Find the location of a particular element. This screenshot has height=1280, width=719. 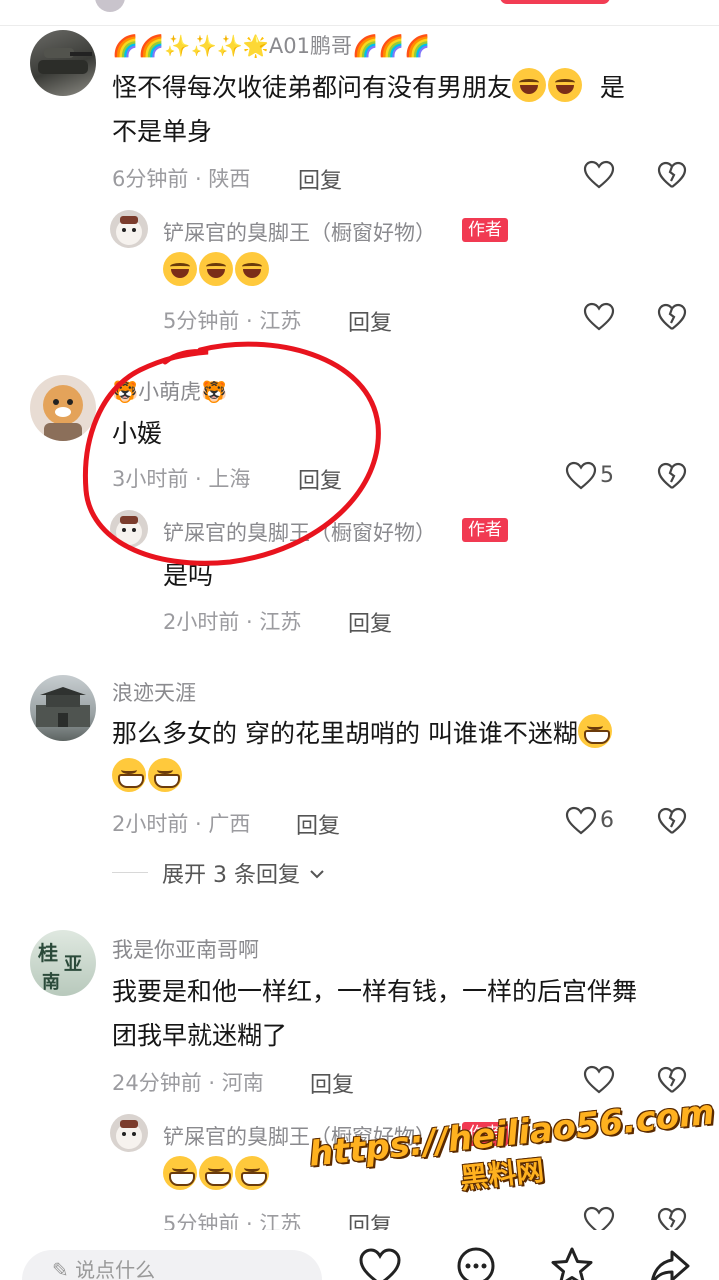

top-strip is located at coordinates (359, 13).